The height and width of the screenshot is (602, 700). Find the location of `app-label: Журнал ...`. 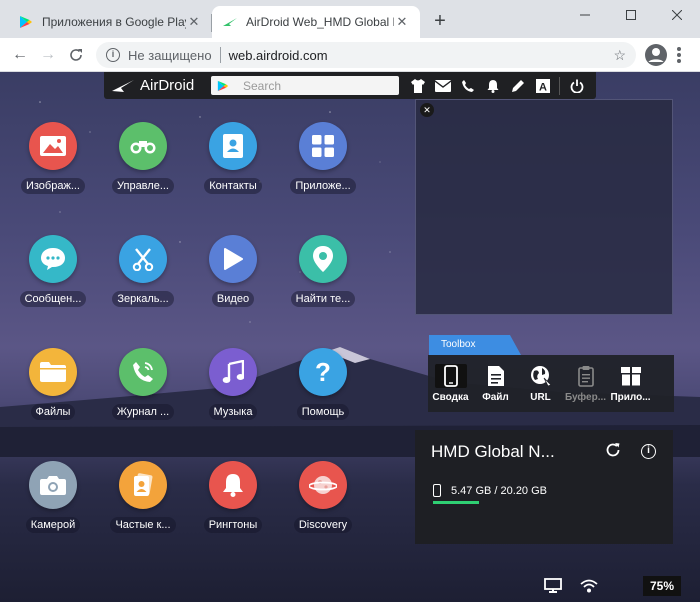

app-label: Журнал ... is located at coordinates (143, 412).